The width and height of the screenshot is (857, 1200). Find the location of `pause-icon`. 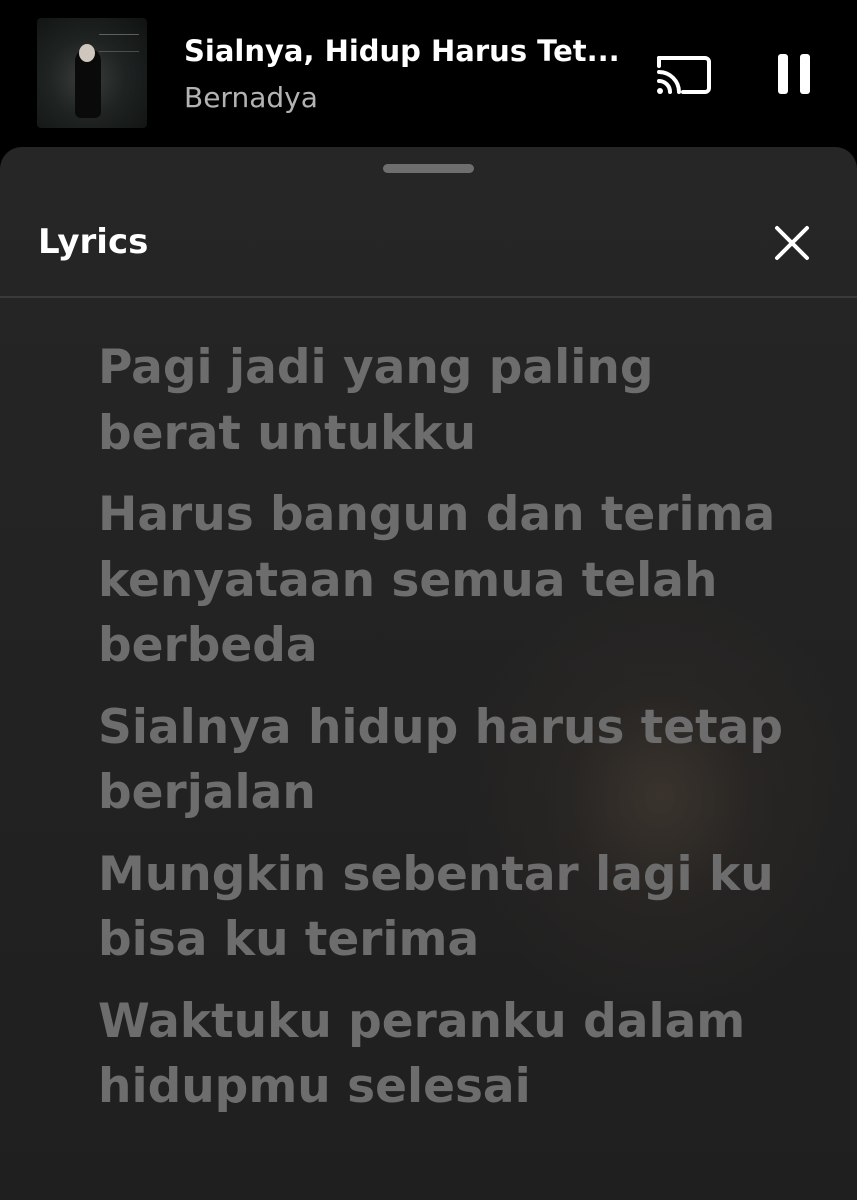

pause-icon is located at coordinates (794, 74).